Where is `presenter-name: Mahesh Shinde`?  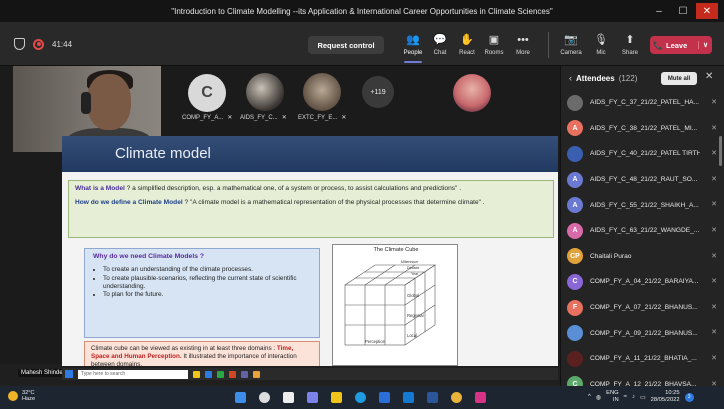
presenter-name: Mahesh Shinde is located at coordinates (42, 373).